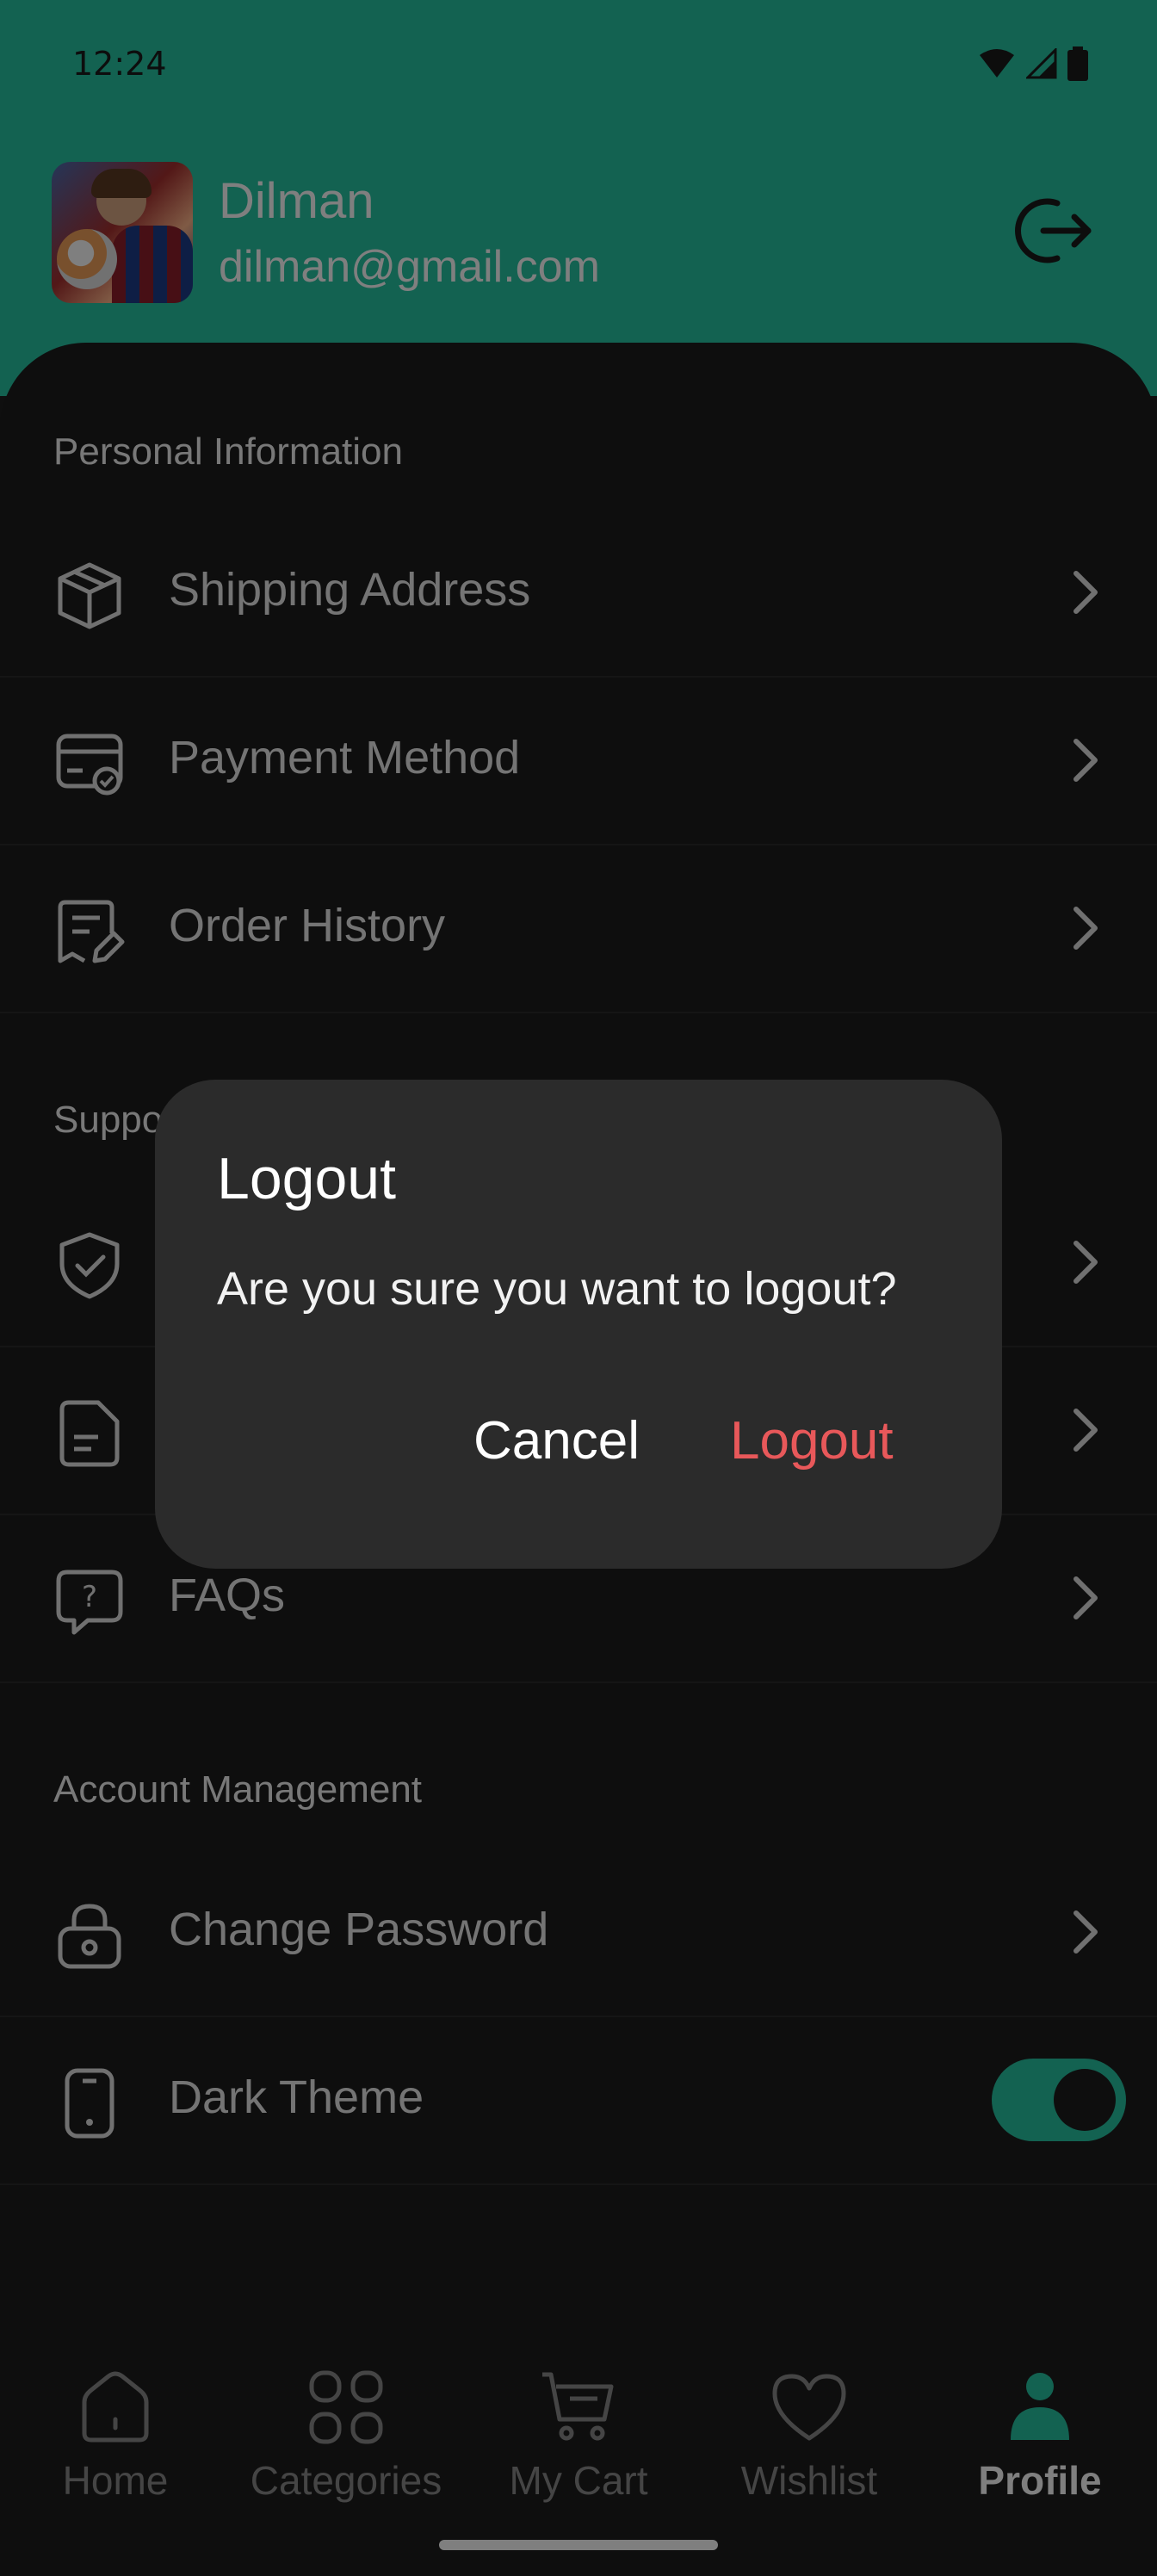 The height and width of the screenshot is (2576, 1157). I want to click on dialog-title: Logout, so click(306, 1179).